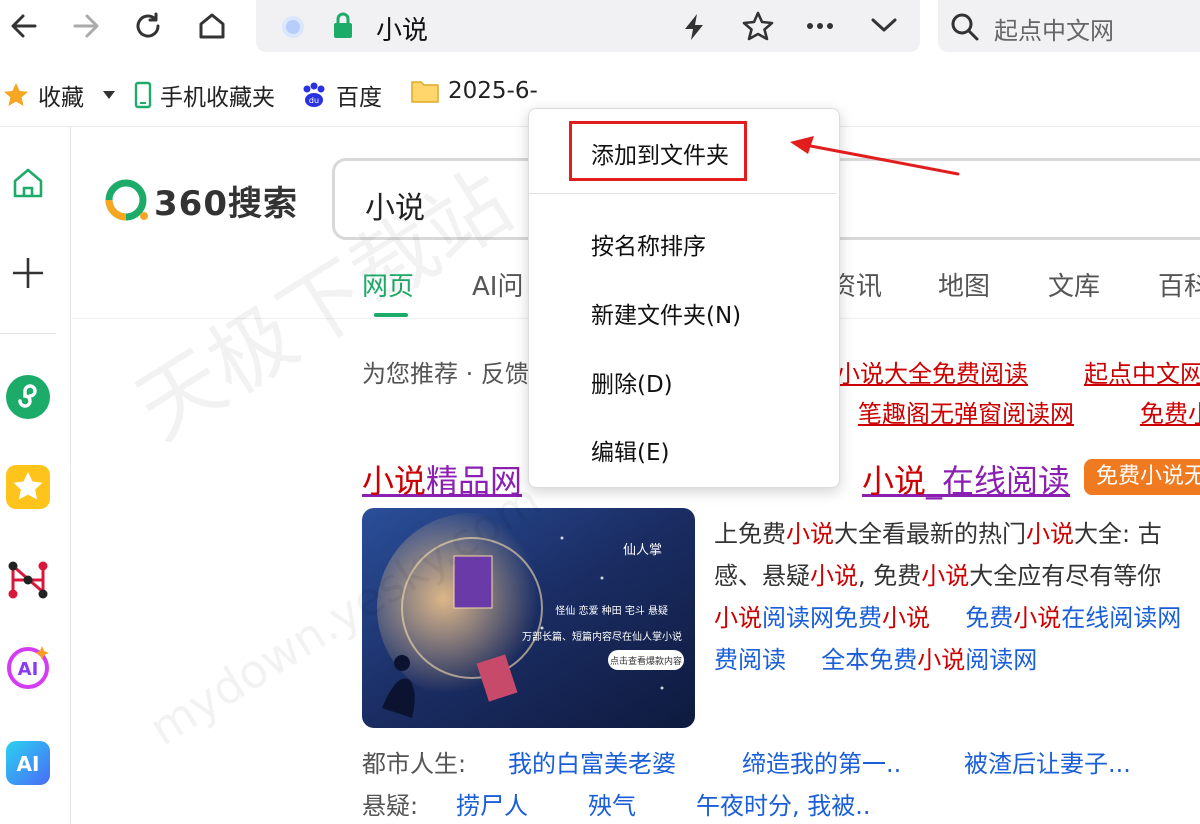 The width and height of the screenshot is (1200, 824). What do you see at coordinates (314, 100) in the screenshot?
I see `svg-text: du` at bounding box center [314, 100].